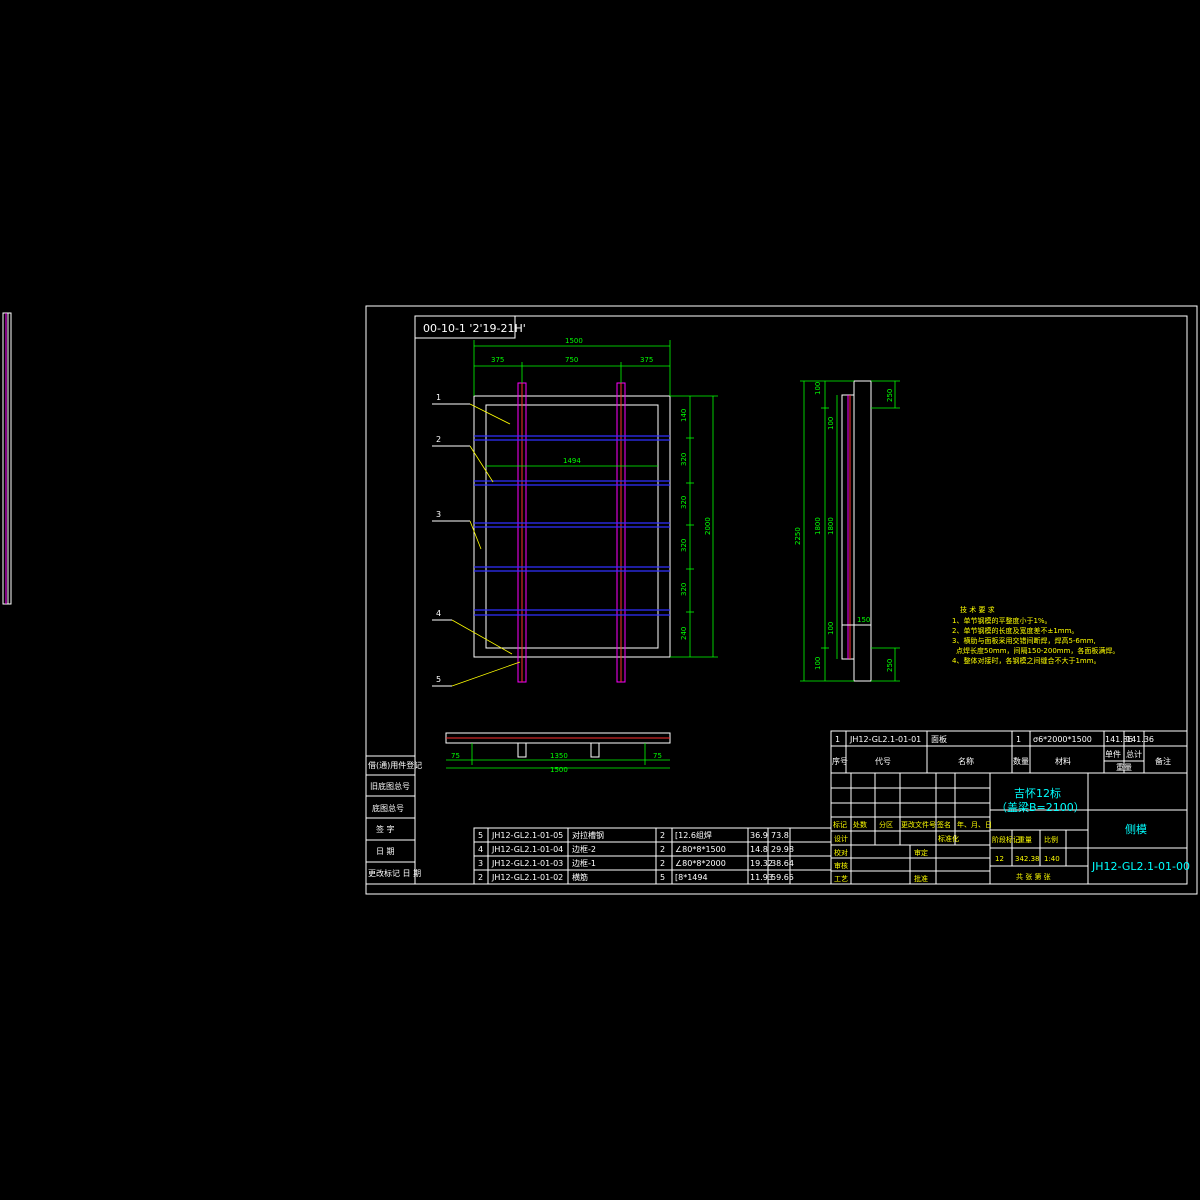 The image size is (1200, 1200). Describe the element at coordinates (1134, 754) in the screenshot. I see `cad-text: 总计` at that location.